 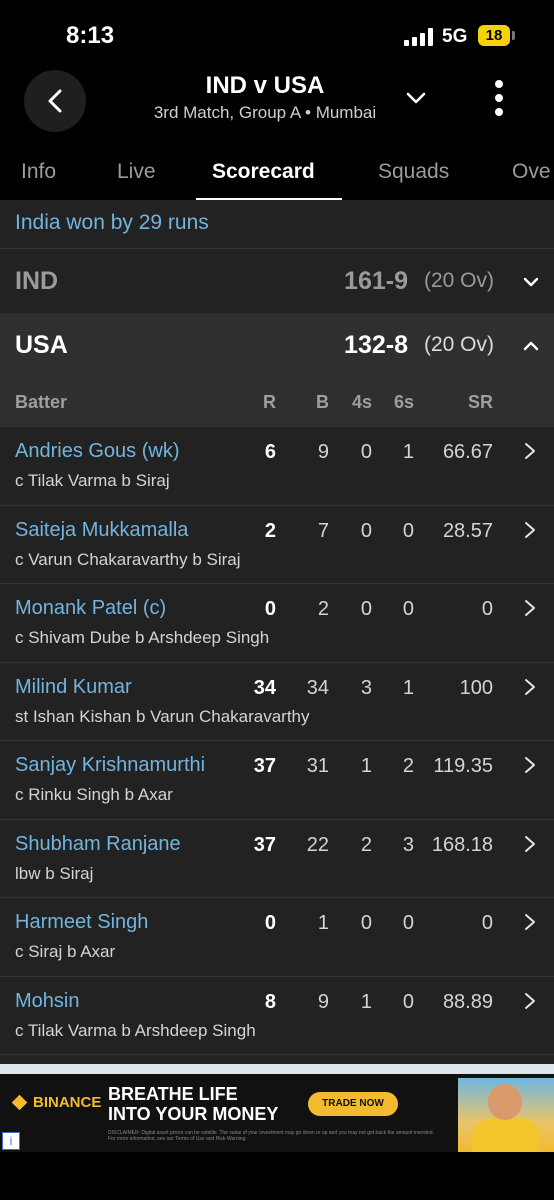 I want to click on ad-headline: BREATHE LIFE INTO YOUR MONEY, so click(x=193, y=1104).